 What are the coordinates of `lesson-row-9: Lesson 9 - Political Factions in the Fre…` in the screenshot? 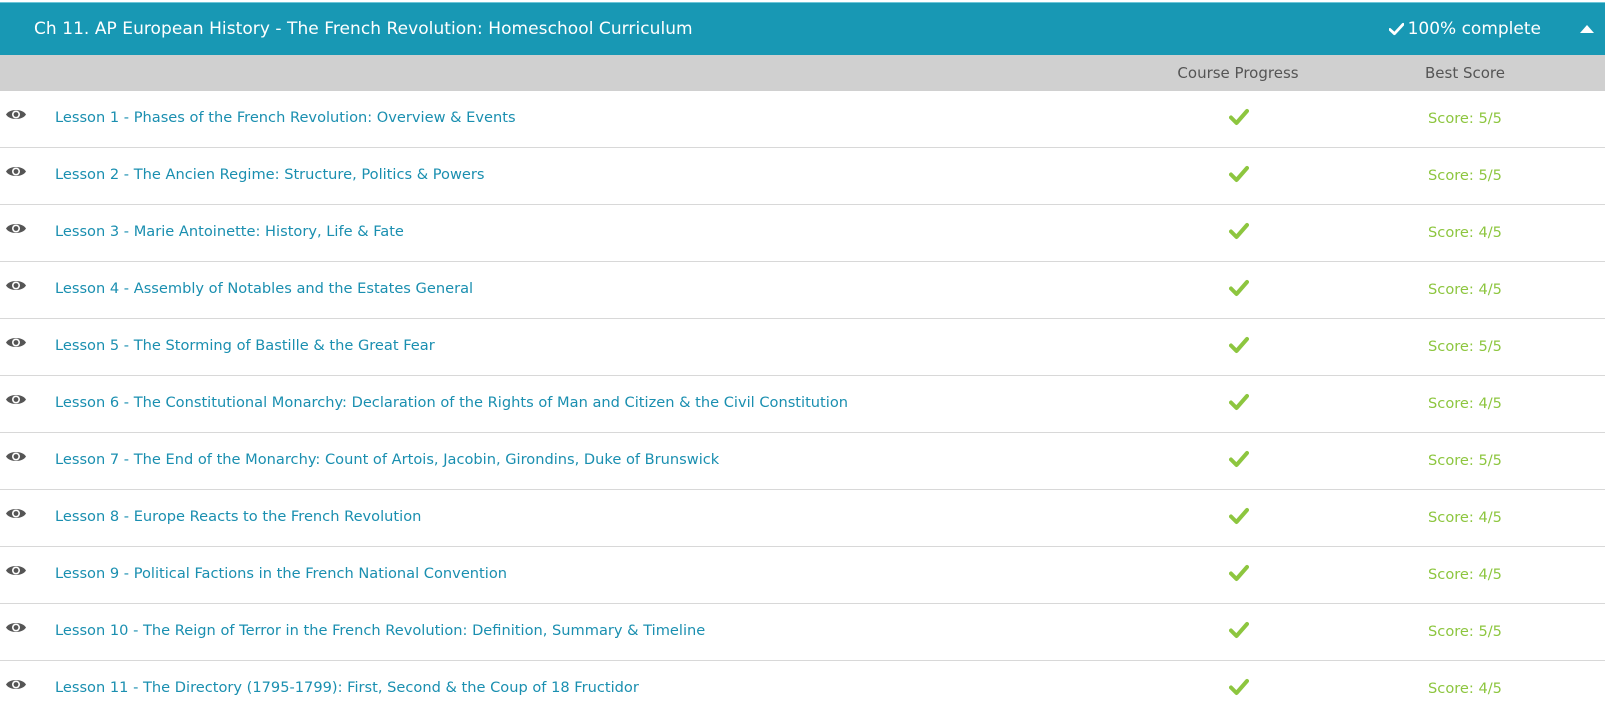 It's located at (802, 575).